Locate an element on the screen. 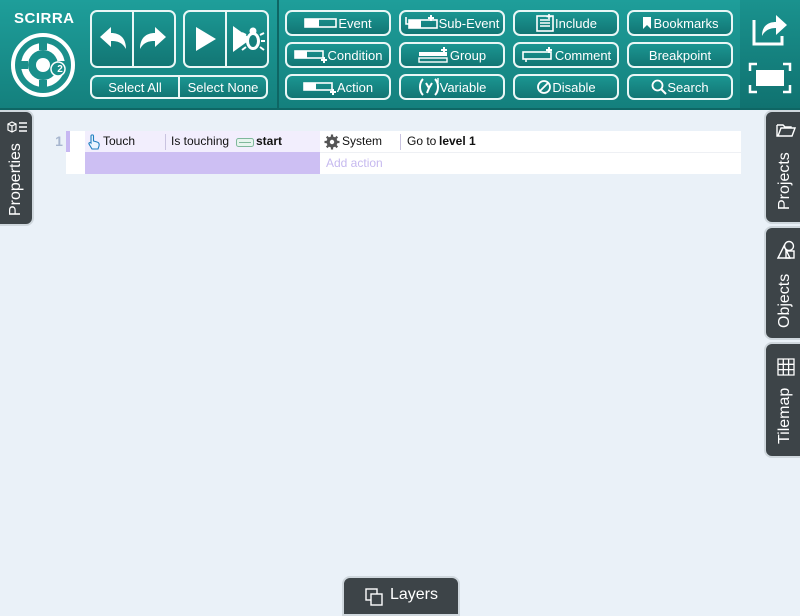 Image resolution: width=800 pixels, height=616 pixels. objects-tab: Objects is located at coordinates (782, 283).